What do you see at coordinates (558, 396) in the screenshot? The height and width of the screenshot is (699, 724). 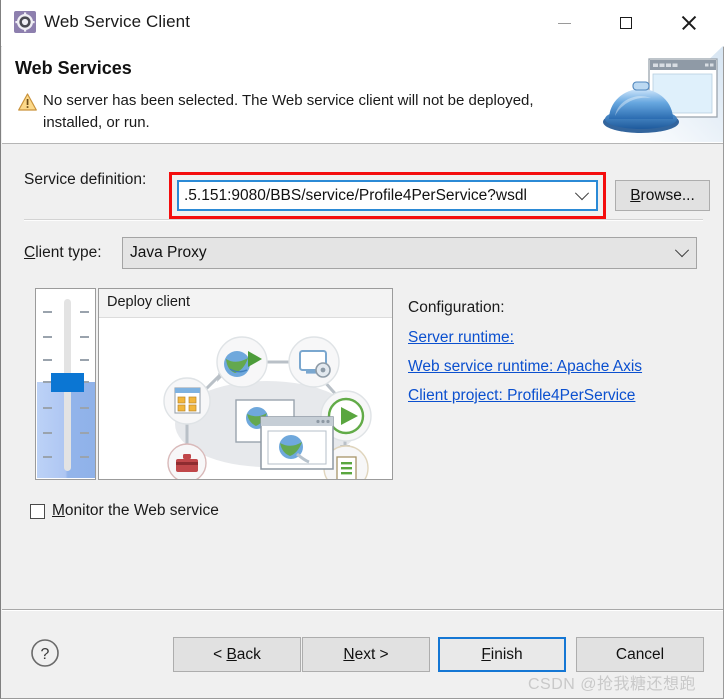 I see `client-project-link: Client project: Profile4PerService` at bounding box center [558, 396].